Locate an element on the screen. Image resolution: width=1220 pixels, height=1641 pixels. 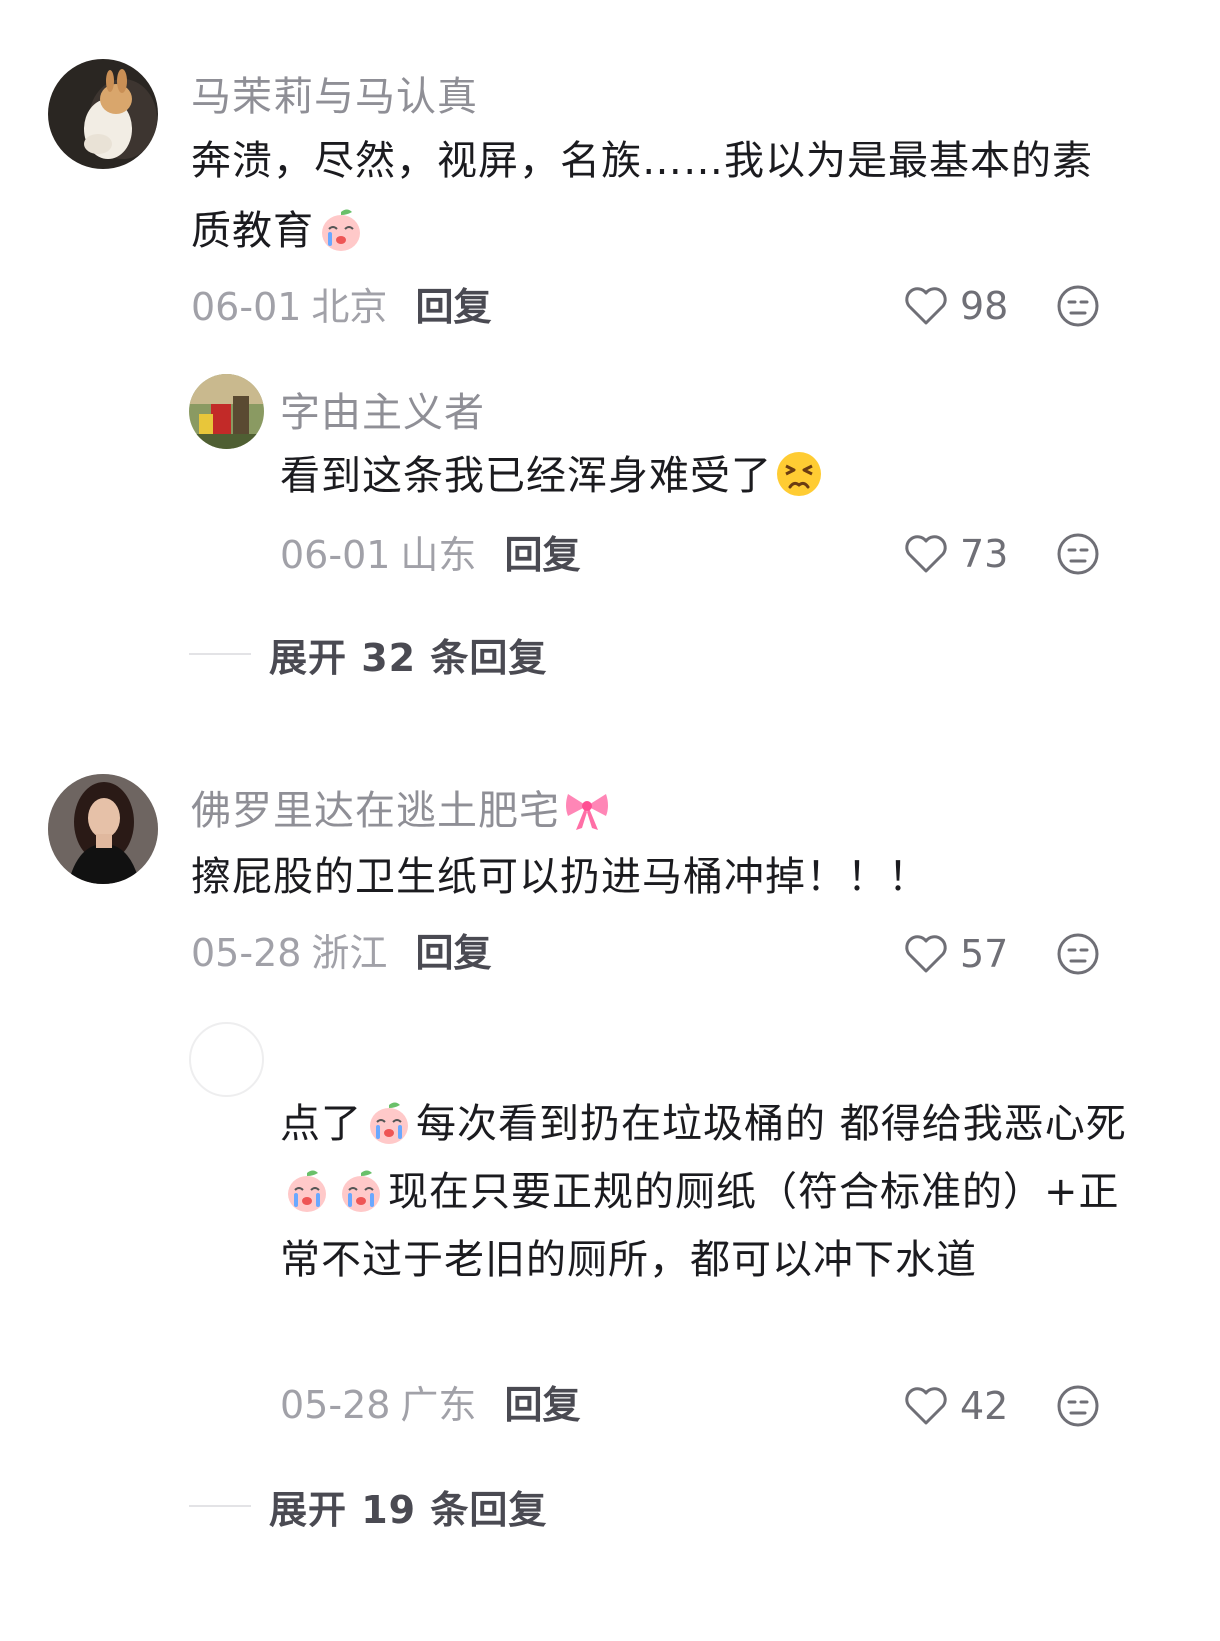
like-count: 98 is located at coordinates (984, 306).